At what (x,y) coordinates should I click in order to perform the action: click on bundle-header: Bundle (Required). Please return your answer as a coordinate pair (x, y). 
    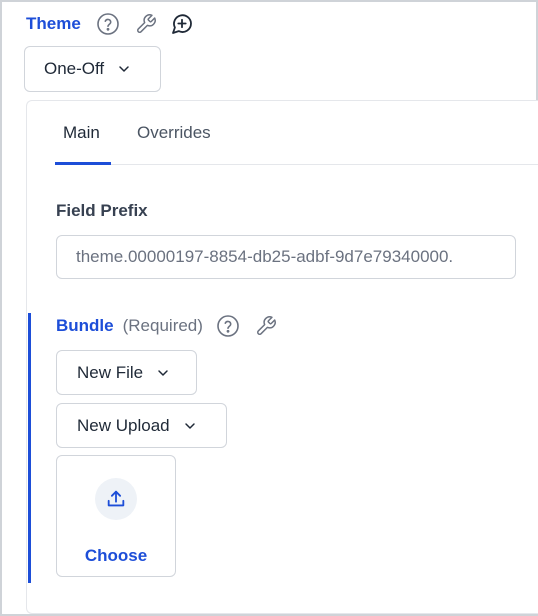
    Looking at the image, I should click on (167, 326).